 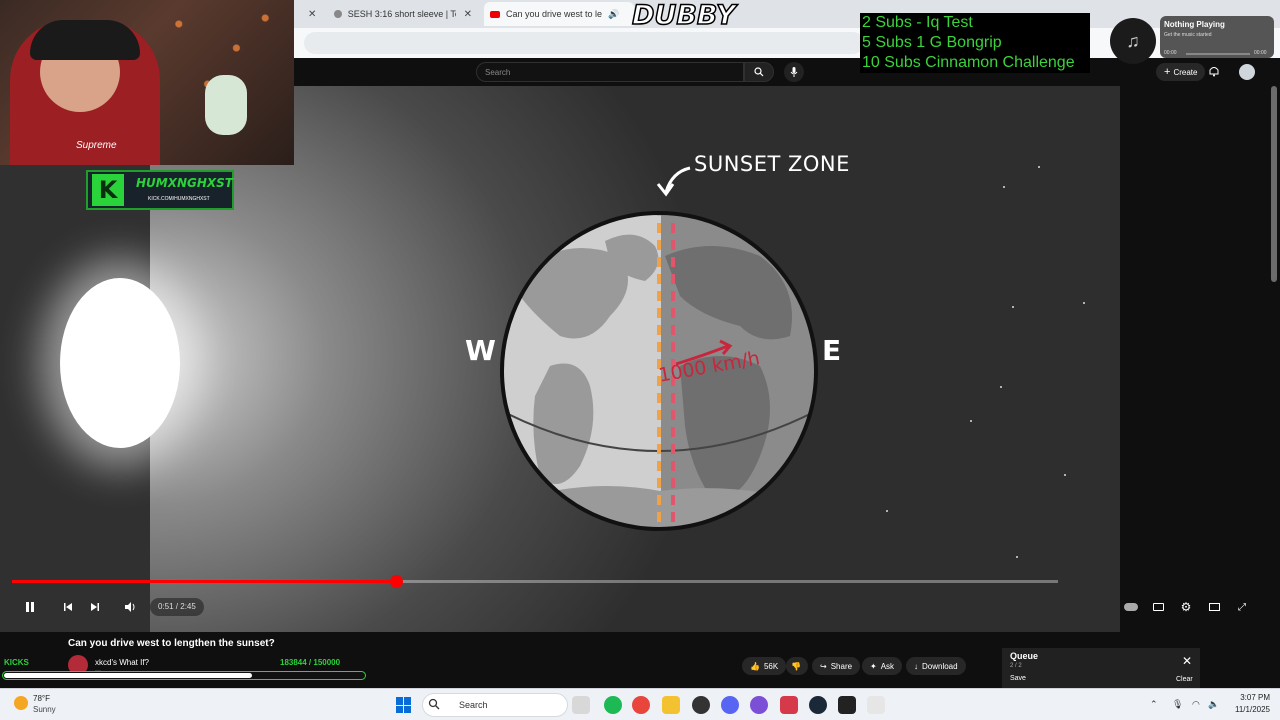 What do you see at coordinates (968, 62) in the screenshot?
I see `sub-goal: 10 Subs Cinnamon Challenge` at bounding box center [968, 62].